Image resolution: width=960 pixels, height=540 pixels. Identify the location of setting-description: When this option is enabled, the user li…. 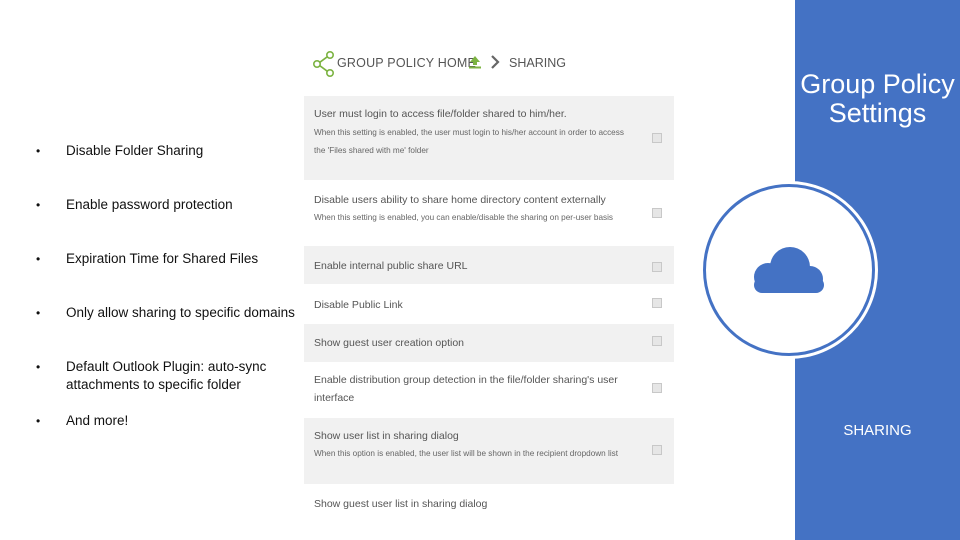
(466, 453).